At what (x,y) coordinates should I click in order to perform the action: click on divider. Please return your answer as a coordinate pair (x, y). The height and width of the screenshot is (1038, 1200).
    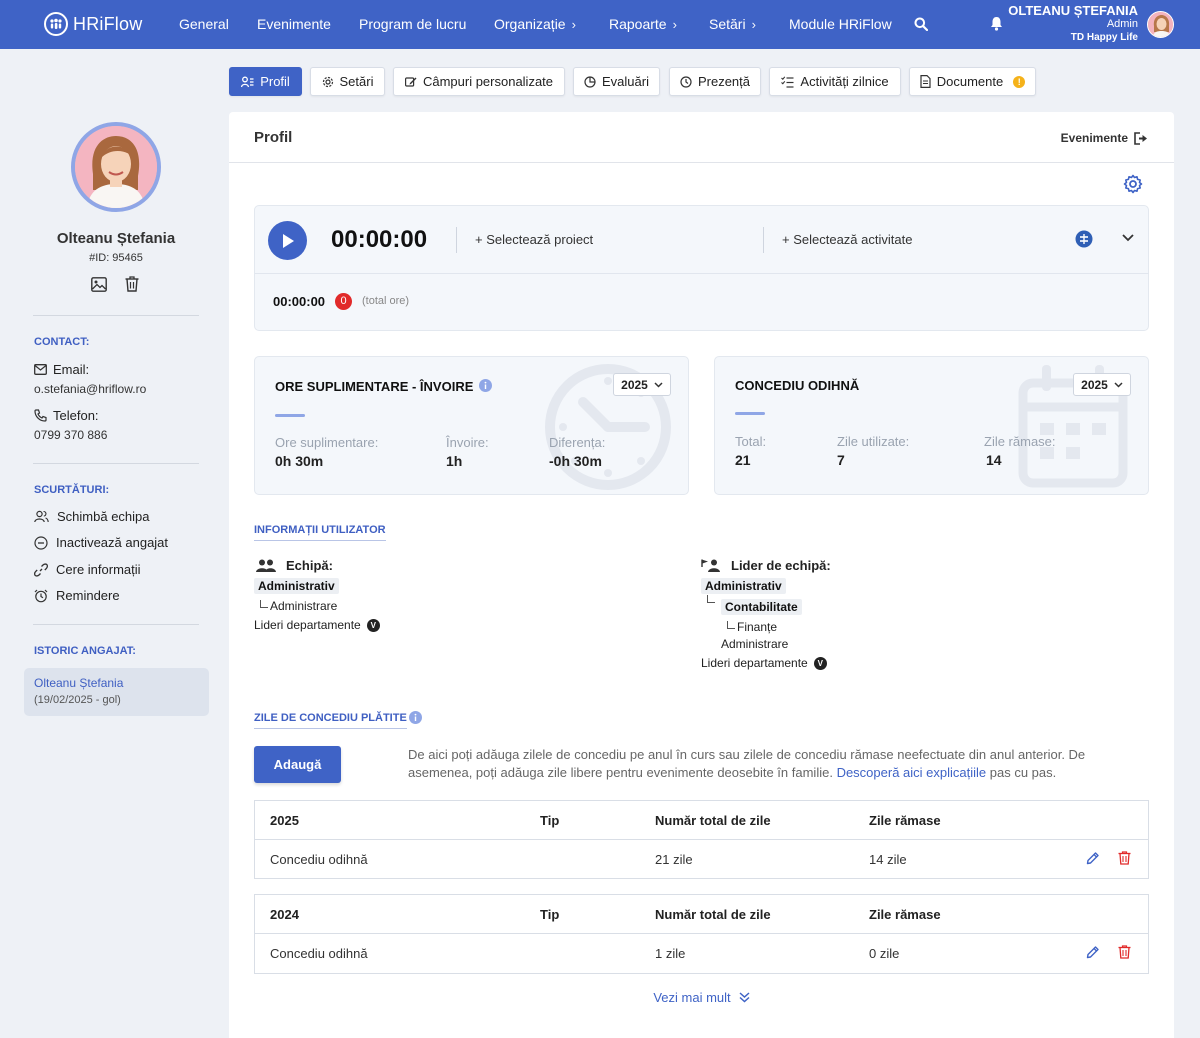
    Looking at the image, I should click on (702, 273).